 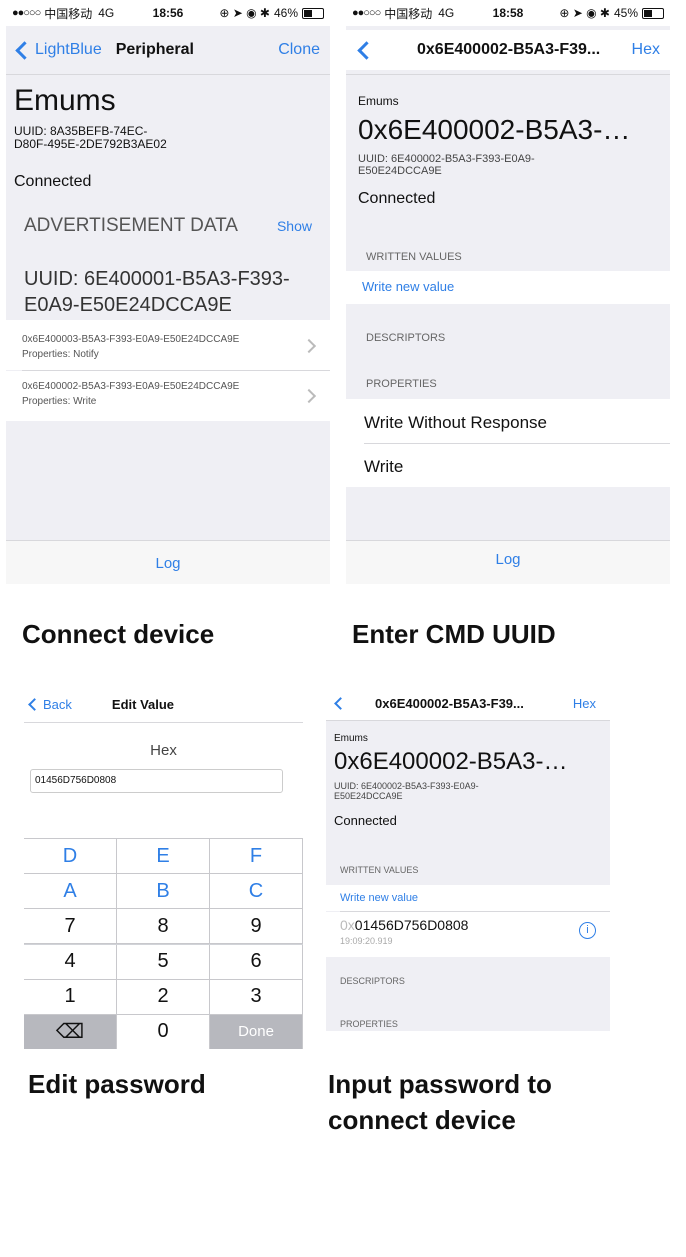 What do you see at coordinates (163, 927) in the screenshot?
I see `key-8: 8` at bounding box center [163, 927].